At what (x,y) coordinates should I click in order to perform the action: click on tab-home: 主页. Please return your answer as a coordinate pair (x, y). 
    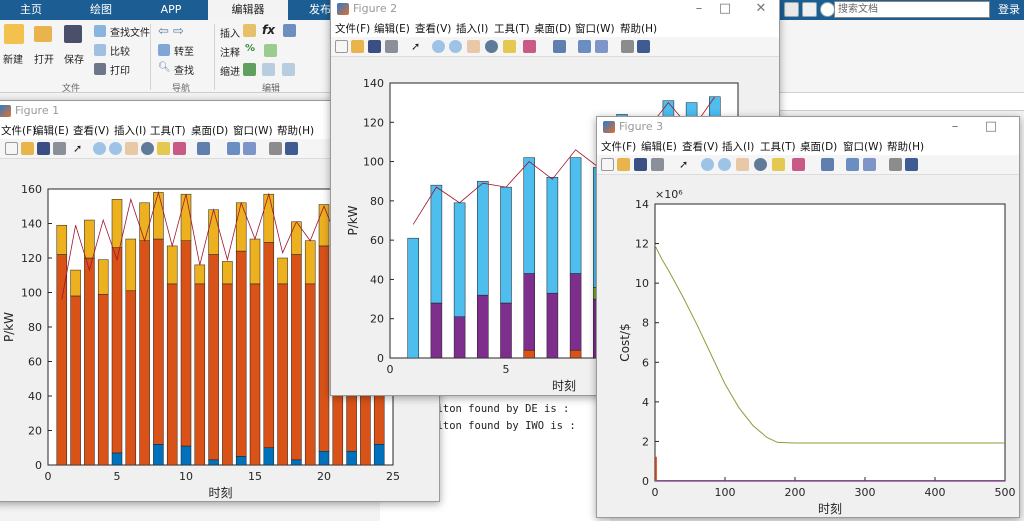
    Looking at the image, I should click on (31, 10).